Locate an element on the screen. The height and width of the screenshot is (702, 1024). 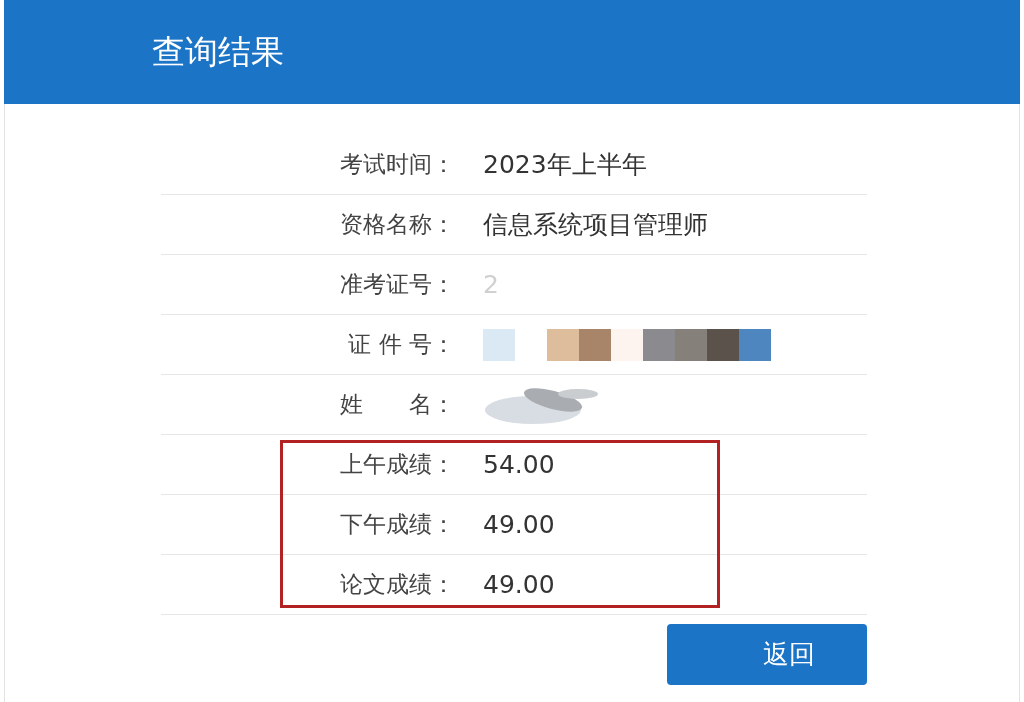
field-value: 信息系统项目管理师 is located at coordinates (595, 224).